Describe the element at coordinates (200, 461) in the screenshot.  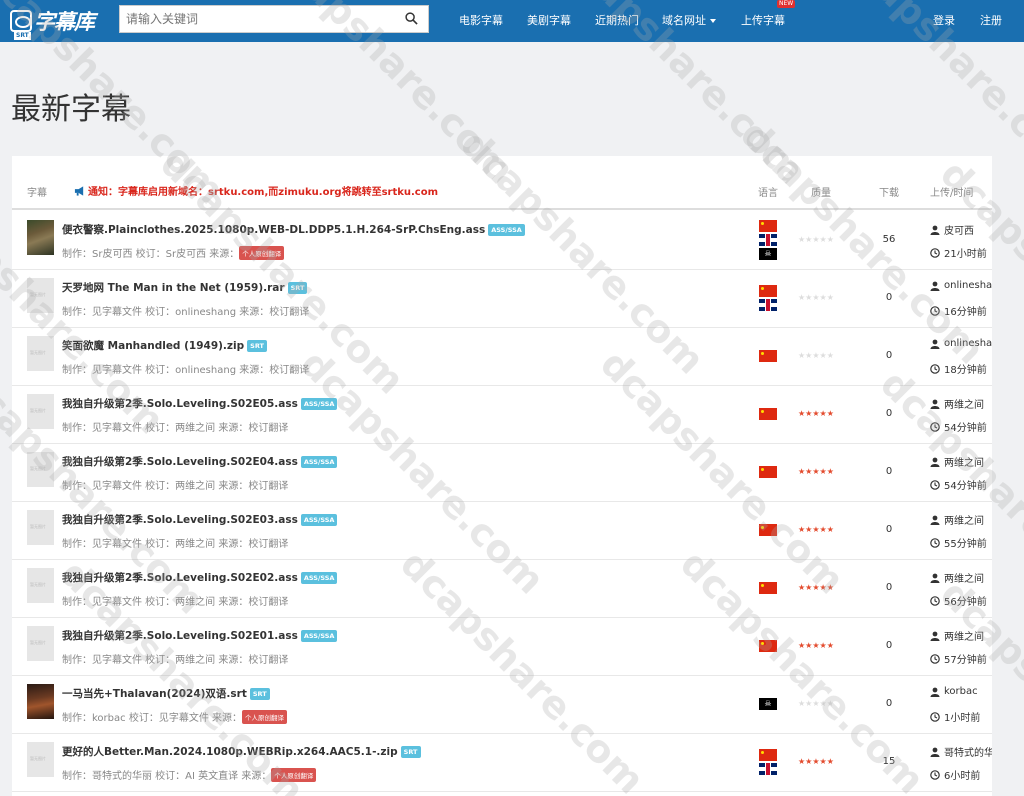
I see `subtitle-title-link: 我独自升级第2季.Solo.Leveling.S02E04.ass ASS/SSA` at that location.